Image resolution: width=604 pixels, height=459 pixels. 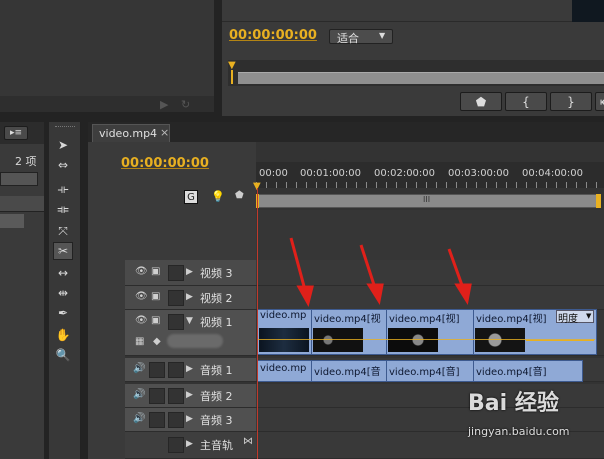 I want to click on add-marker-button: ⬟, so click(x=481, y=101).